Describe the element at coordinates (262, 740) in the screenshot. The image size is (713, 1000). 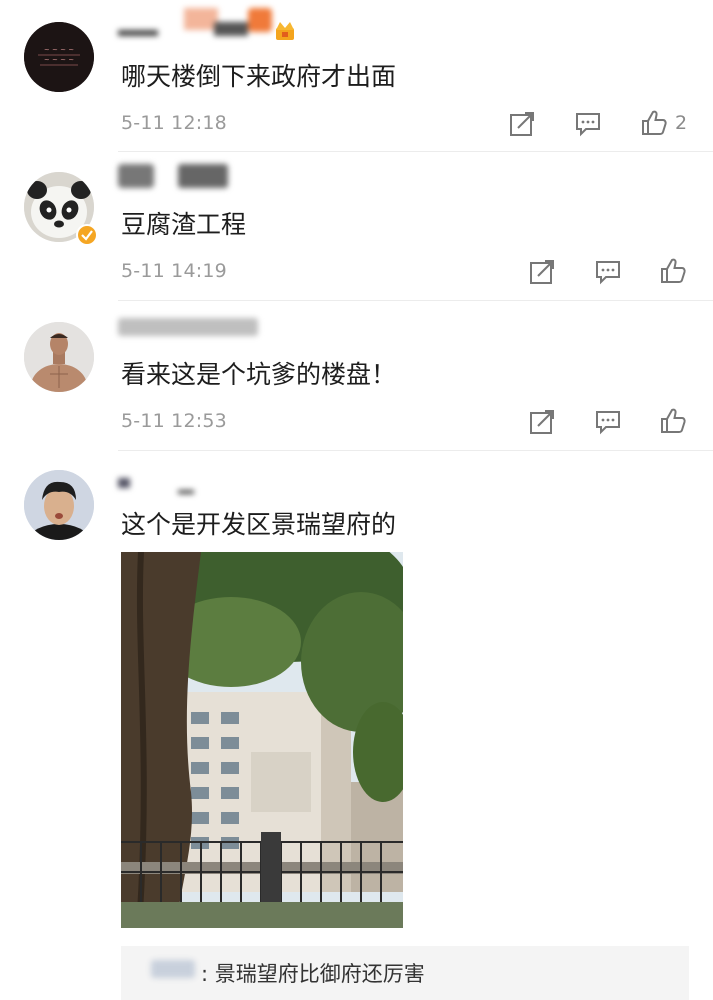
I see `comment-photo` at that location.